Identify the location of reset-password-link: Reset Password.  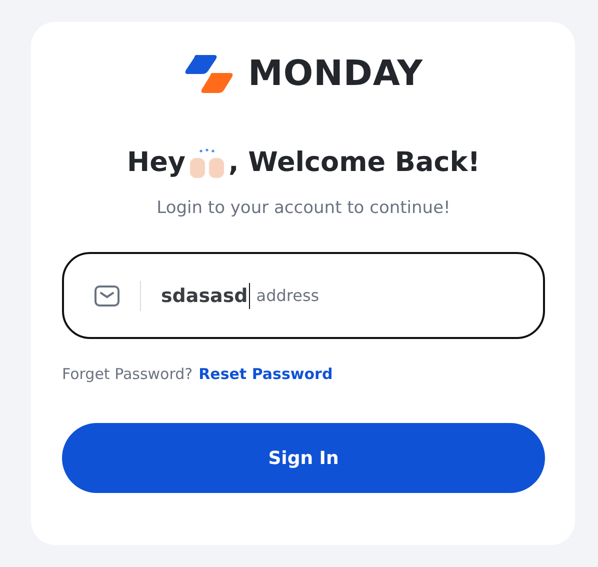
(265, 374).